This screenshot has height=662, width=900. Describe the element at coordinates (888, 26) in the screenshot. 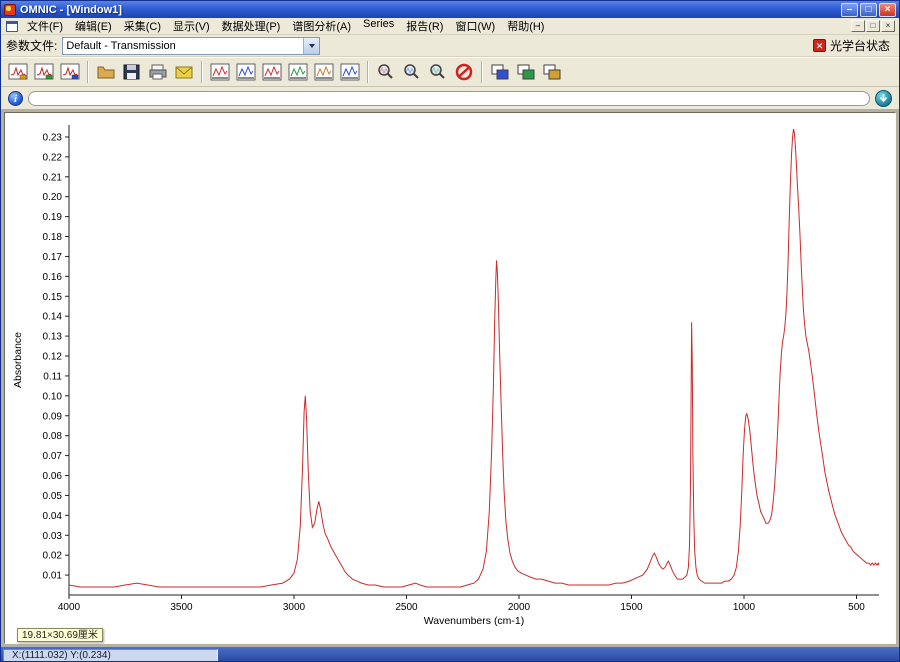

I see `mdi-close-button: ×` at that location.